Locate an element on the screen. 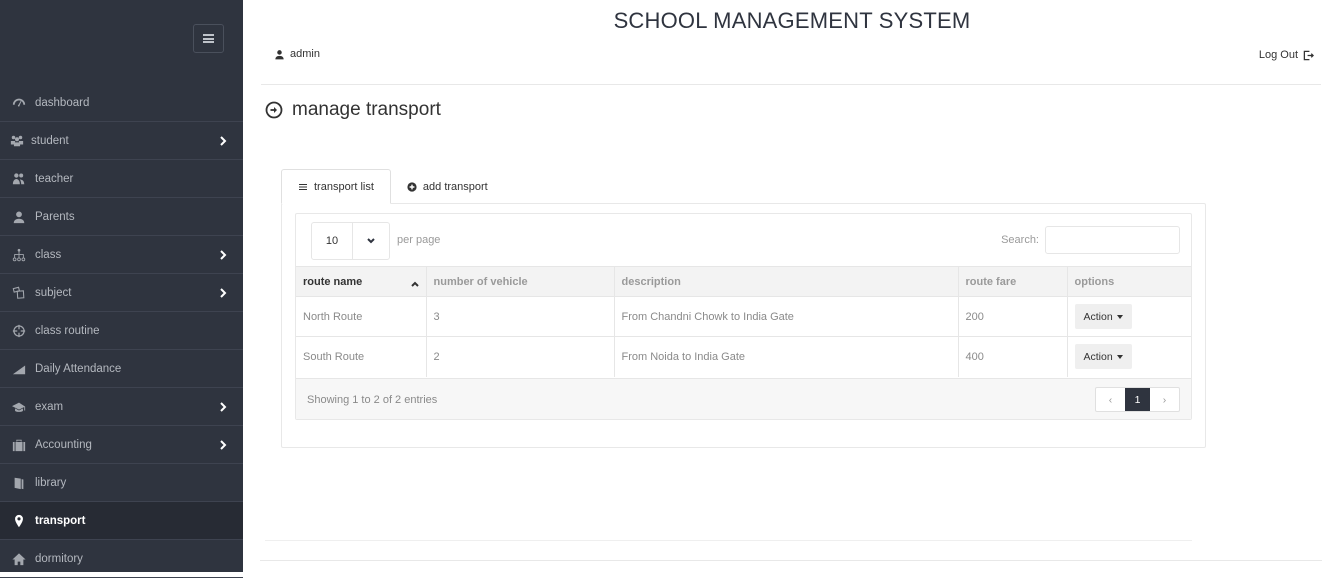 The height and width of the screenshot is (578, 1328). user-name: admin is located at coordinates (305, 54).